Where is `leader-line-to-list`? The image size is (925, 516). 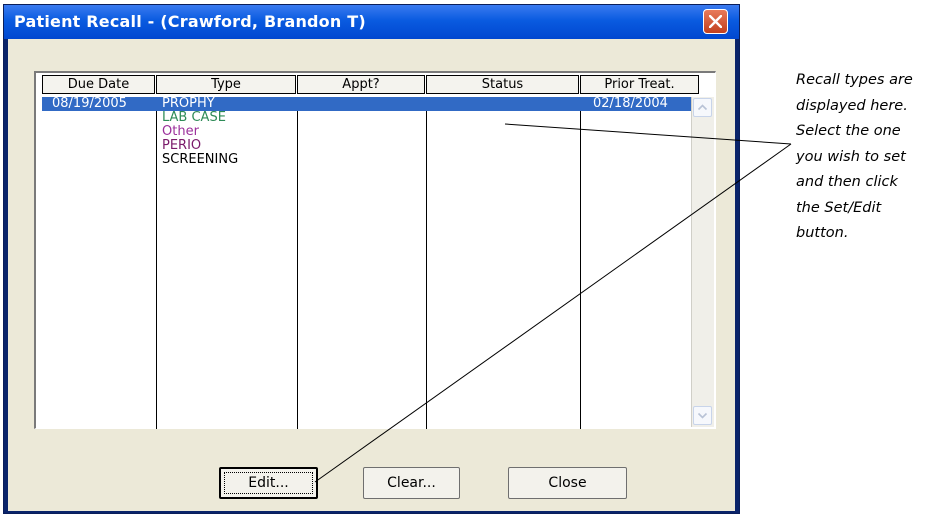 leader-line-to-list is located at coordinates (648, 134).